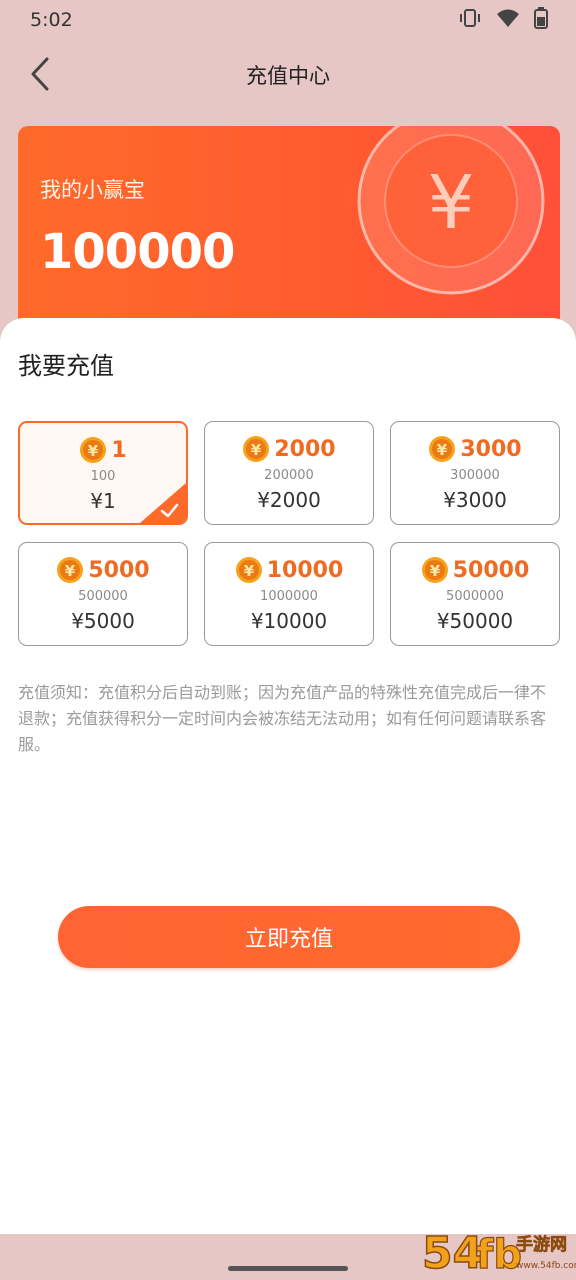 The height and width of the screenshot is (1280, 576). Describe the element at coordinates (289, 475) in the screenshot. I see `option-points: 200000` at that location.